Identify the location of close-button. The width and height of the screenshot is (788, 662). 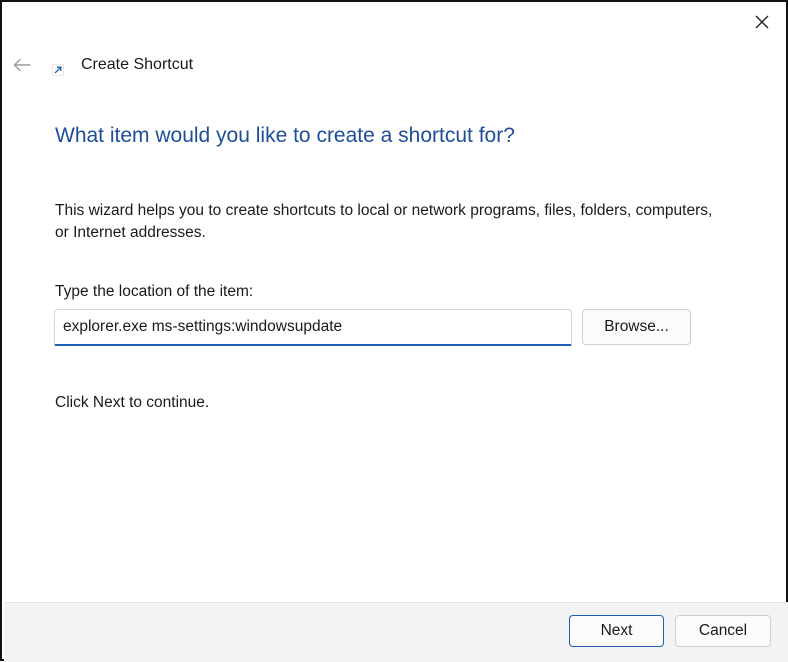
(762, 22).